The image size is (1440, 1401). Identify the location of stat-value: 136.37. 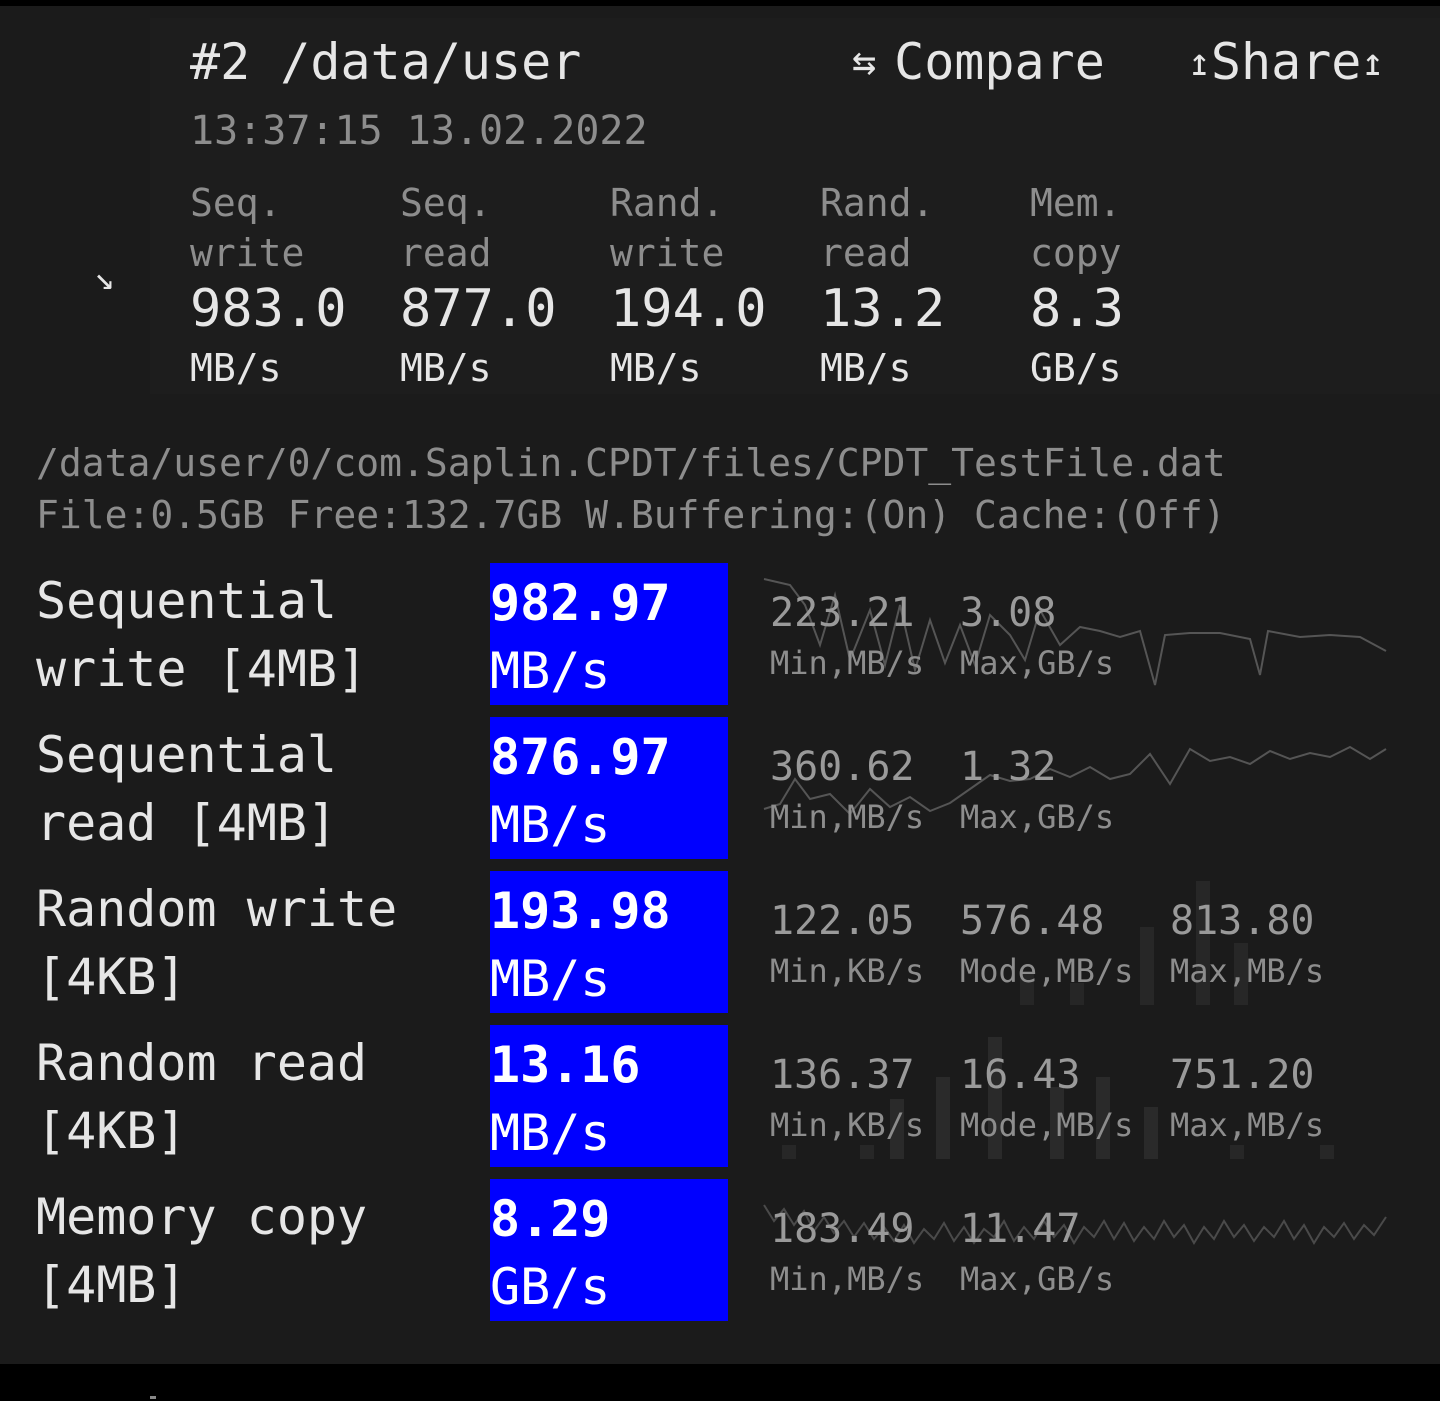
(842, 1075).